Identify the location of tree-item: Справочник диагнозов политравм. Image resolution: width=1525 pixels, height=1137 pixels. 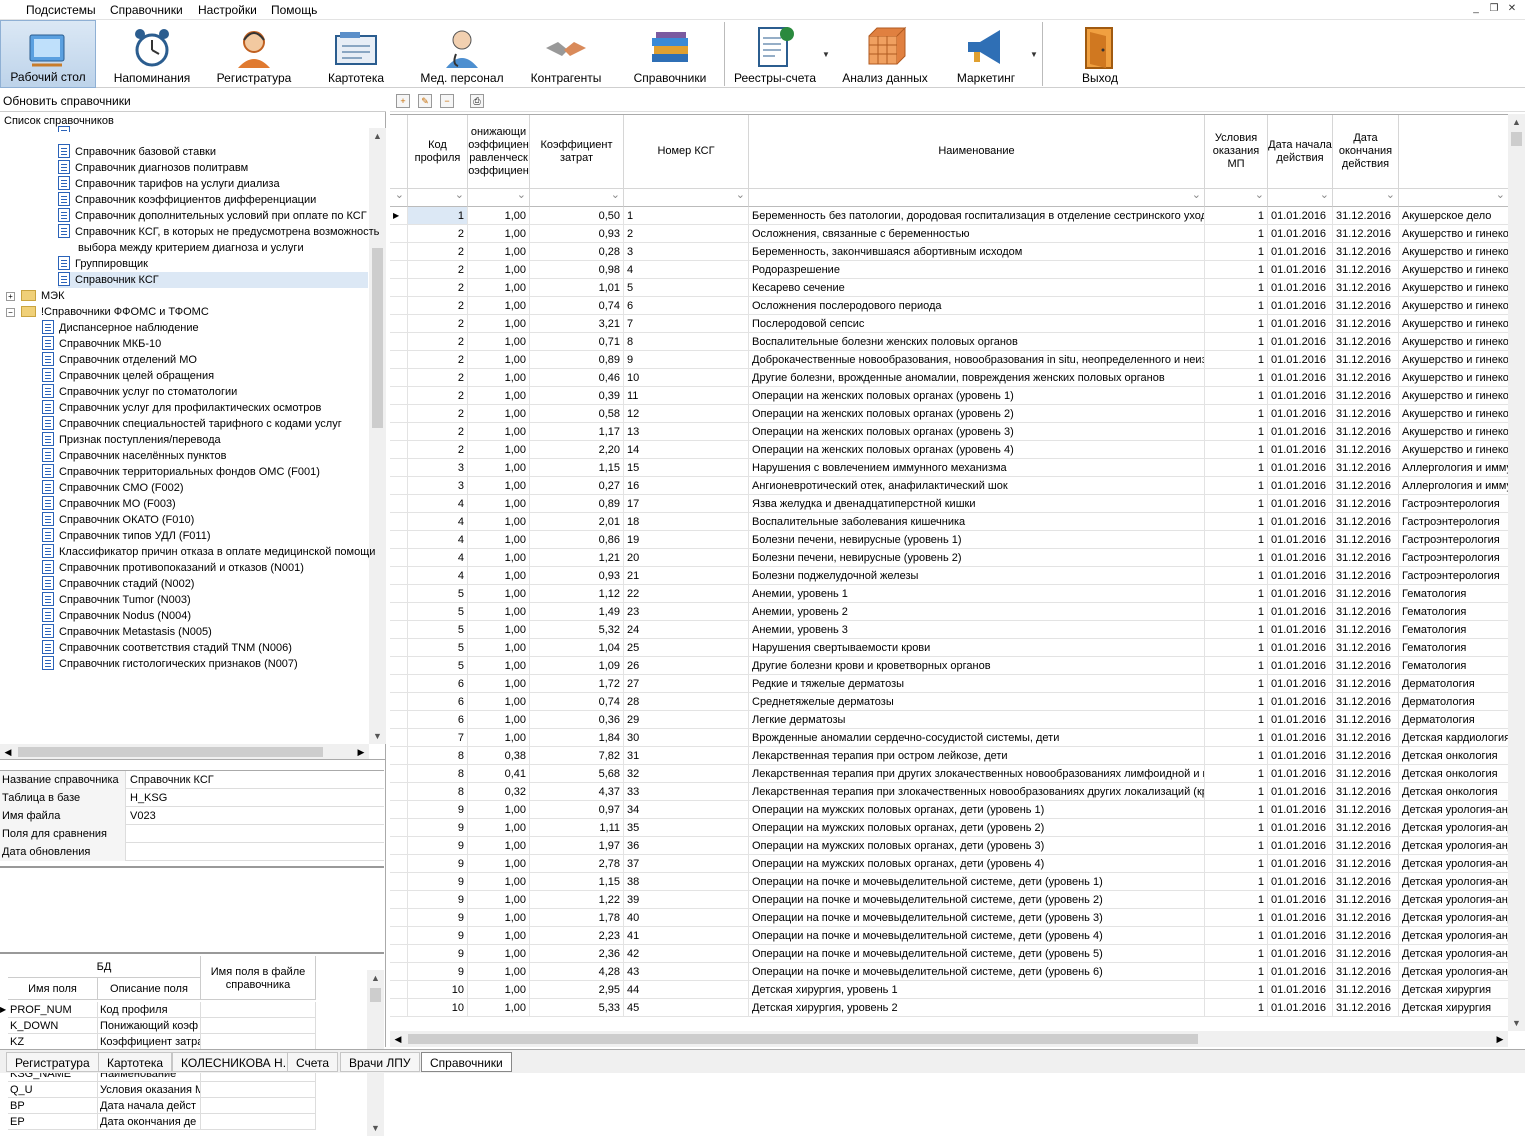
(153, 168).